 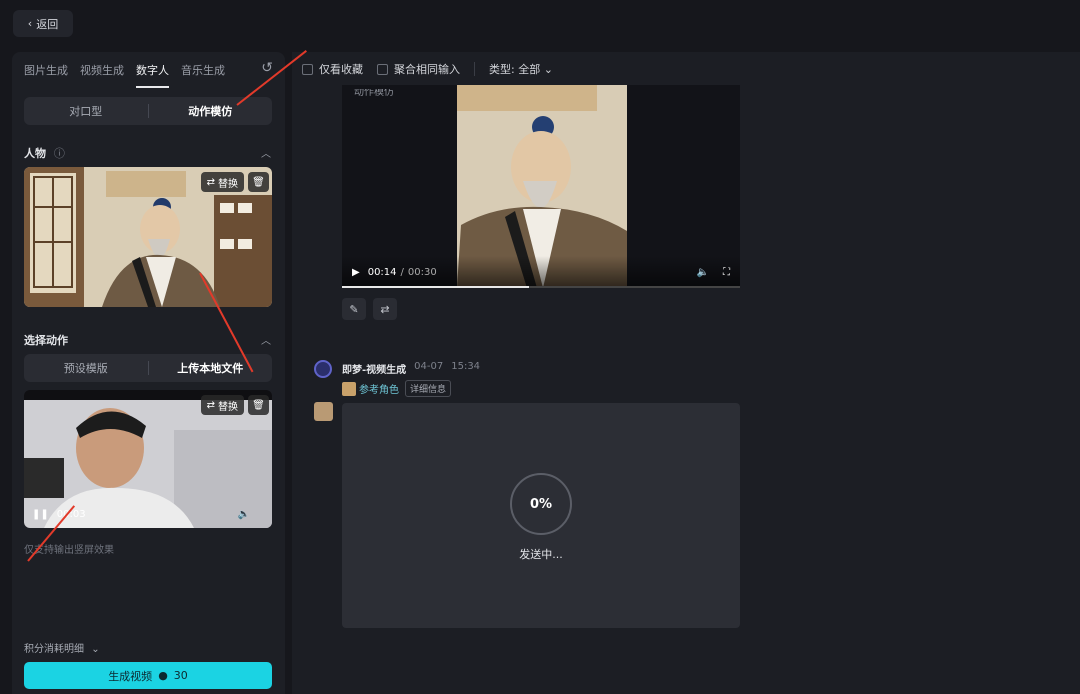 What do you see at coordinates (43, 23) in the screenshot?
I see `back-button: ‹ 返回` at bounding box center [43, 23].